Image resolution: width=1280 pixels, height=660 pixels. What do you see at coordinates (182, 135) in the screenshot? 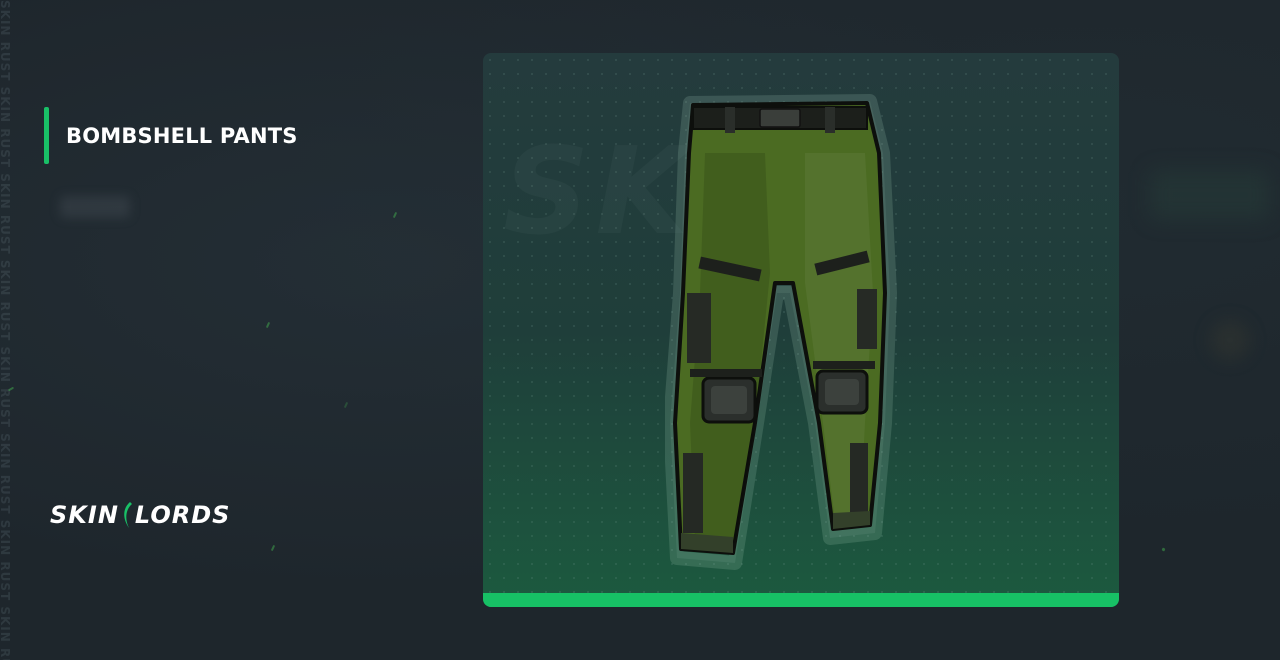
I see `item-title: BOMBSHELL PANTS` at bounding box center [182, 135].